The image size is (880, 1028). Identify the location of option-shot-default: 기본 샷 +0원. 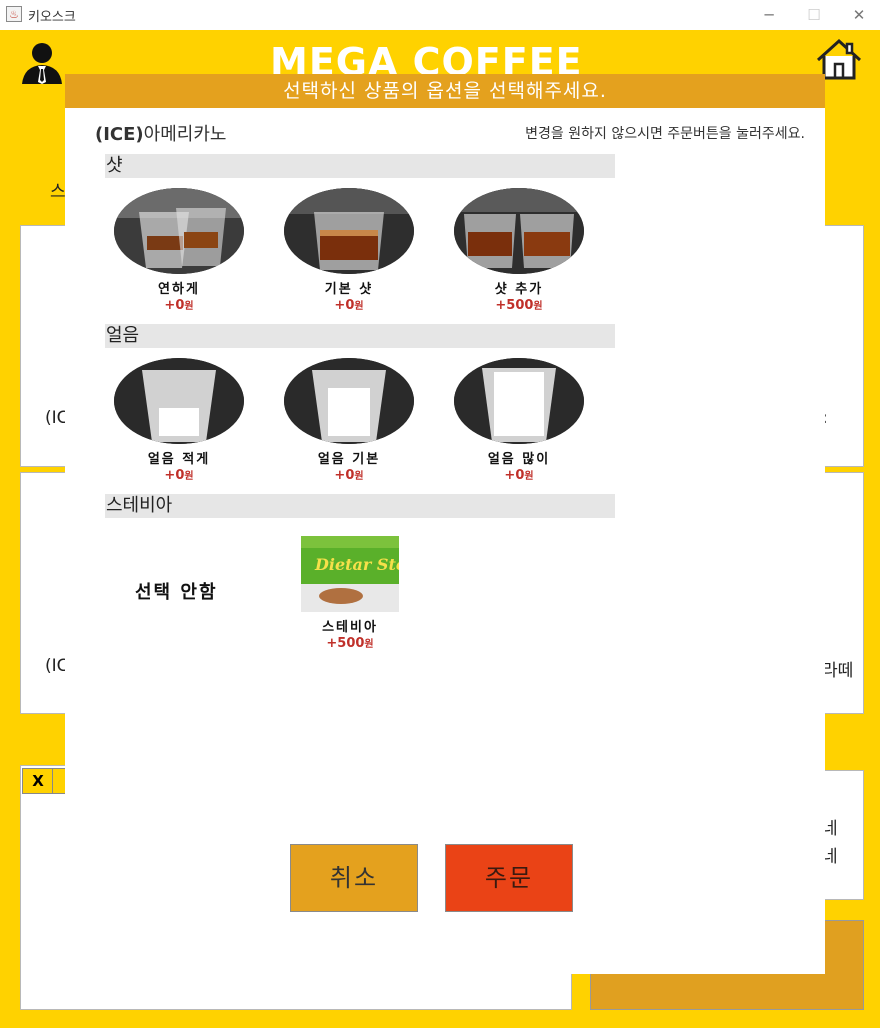
(349, 250).